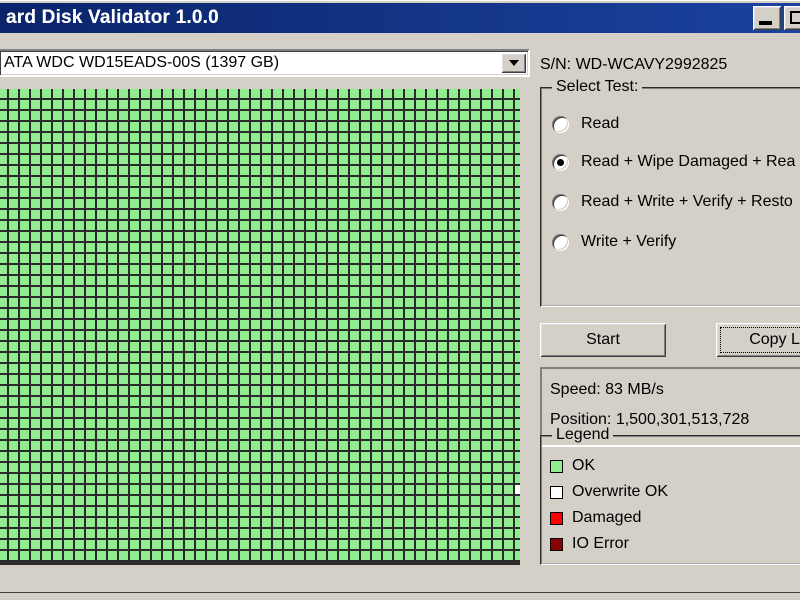 This screenshot has width=800, height=600. Describe the element at coordinates (758, 340) in the screenshot. I see `copy-log-button: Copy Lo` at that location.